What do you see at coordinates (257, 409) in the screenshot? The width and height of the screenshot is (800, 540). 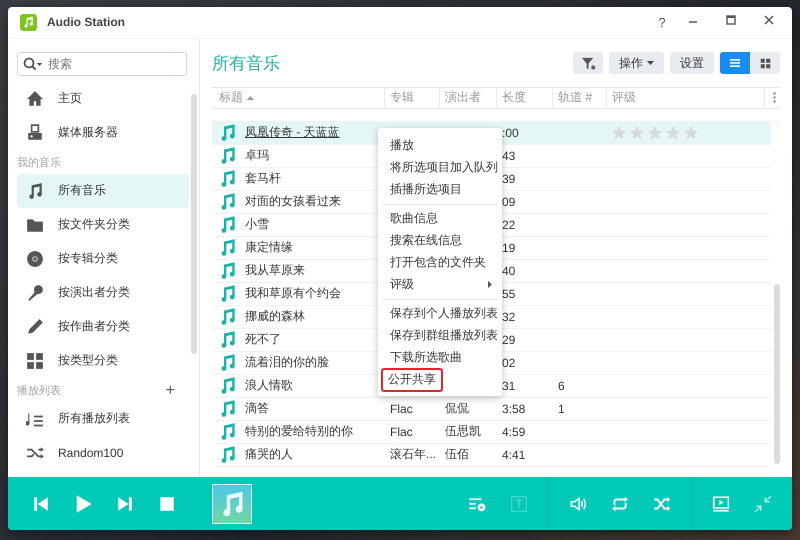 I see `song-title: 滴答` at bounding box center [257, 409].